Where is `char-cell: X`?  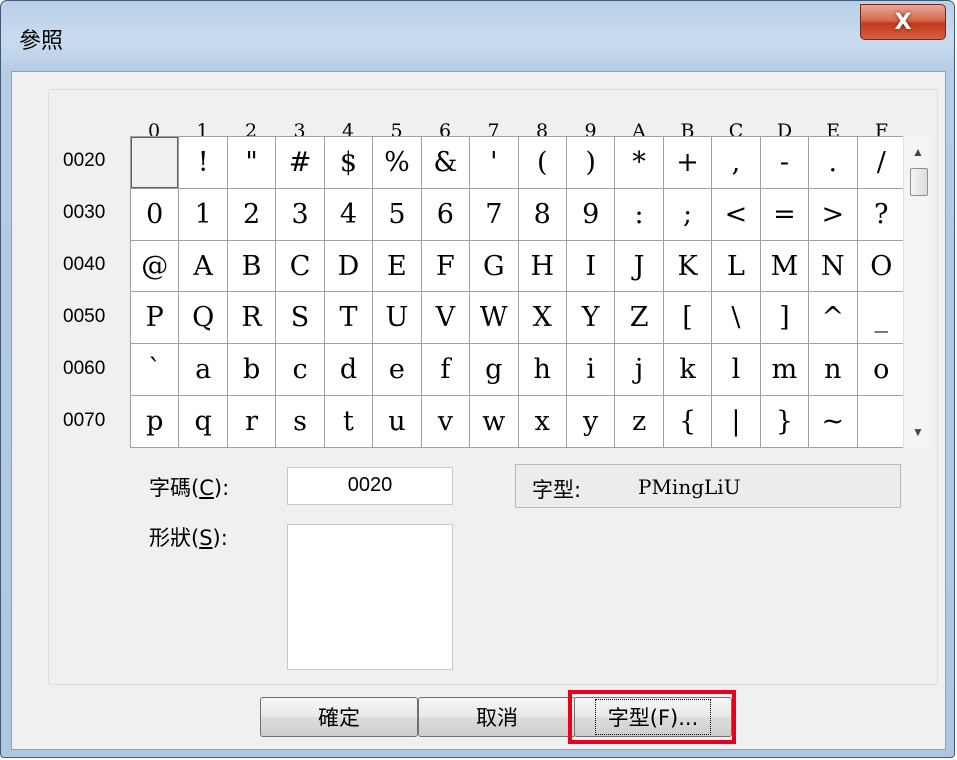 char-cell: X is located at coordinates (542, 318).